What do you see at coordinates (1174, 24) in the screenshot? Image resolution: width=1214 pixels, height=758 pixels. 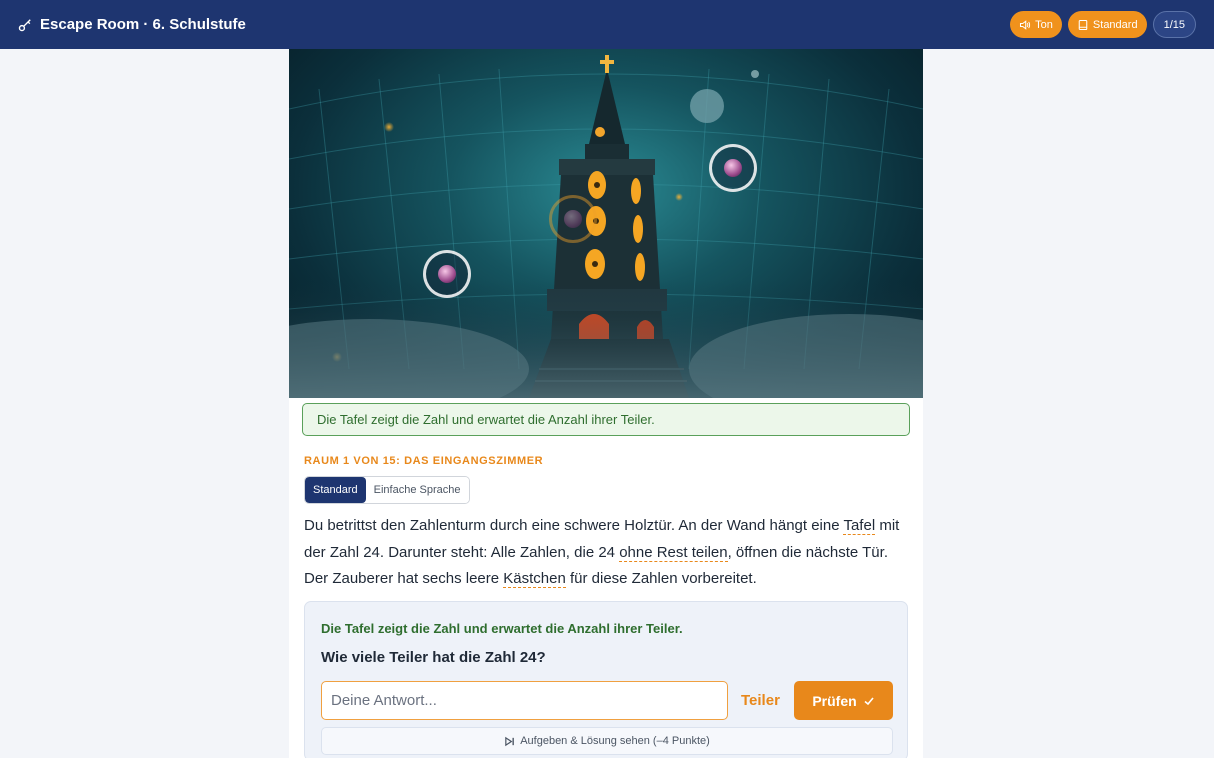 I see `progress-badge: 1/15` at bounding box center [1174, 24].